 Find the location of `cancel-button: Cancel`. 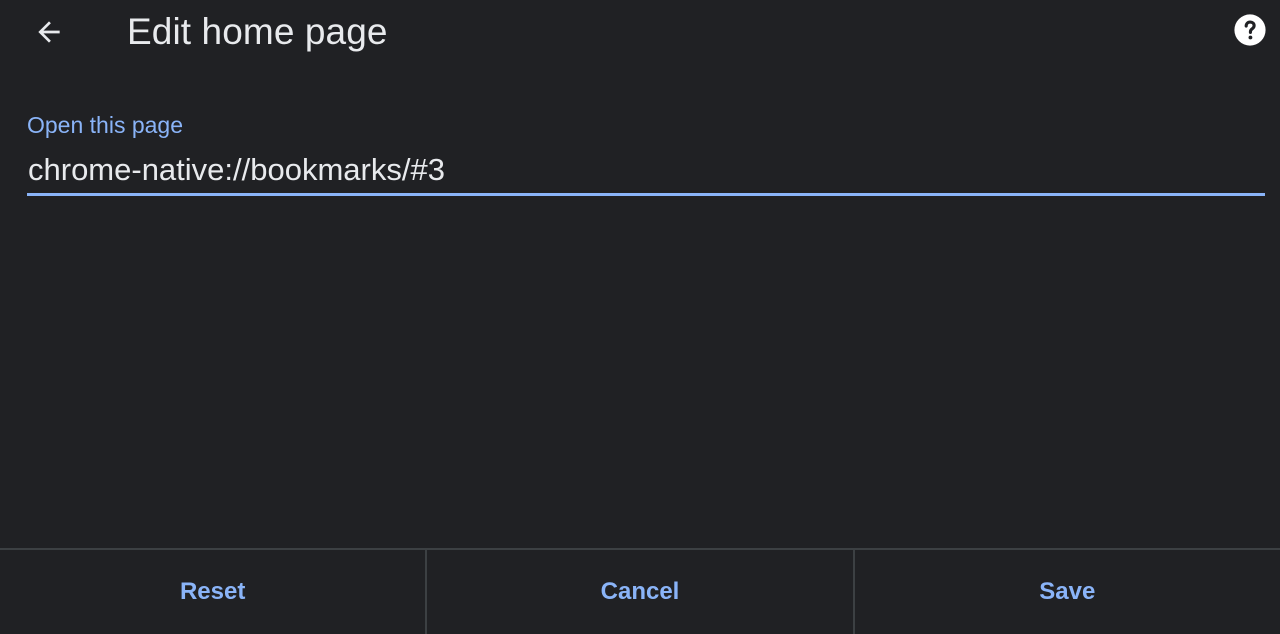

cancel-button: Cancel is located at coordinates (639, 592).